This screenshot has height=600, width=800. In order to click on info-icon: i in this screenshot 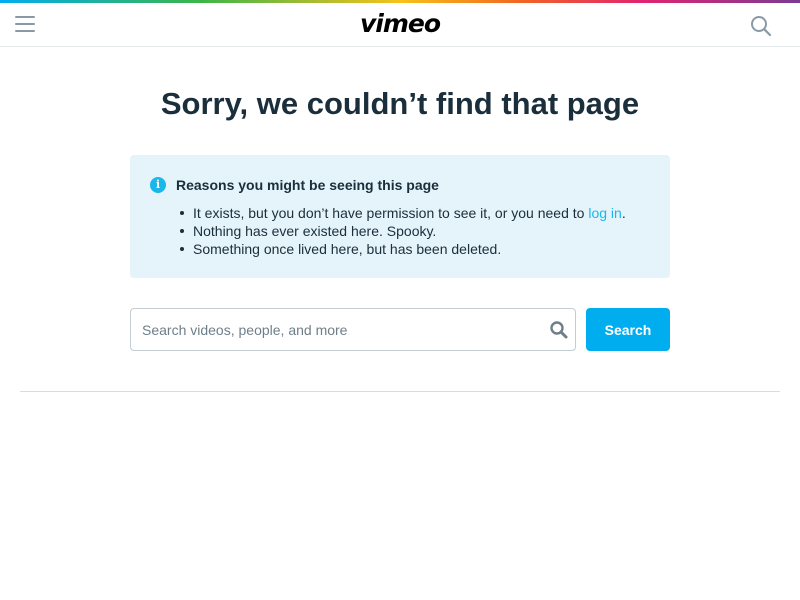, I will do `click(158, 185)`.